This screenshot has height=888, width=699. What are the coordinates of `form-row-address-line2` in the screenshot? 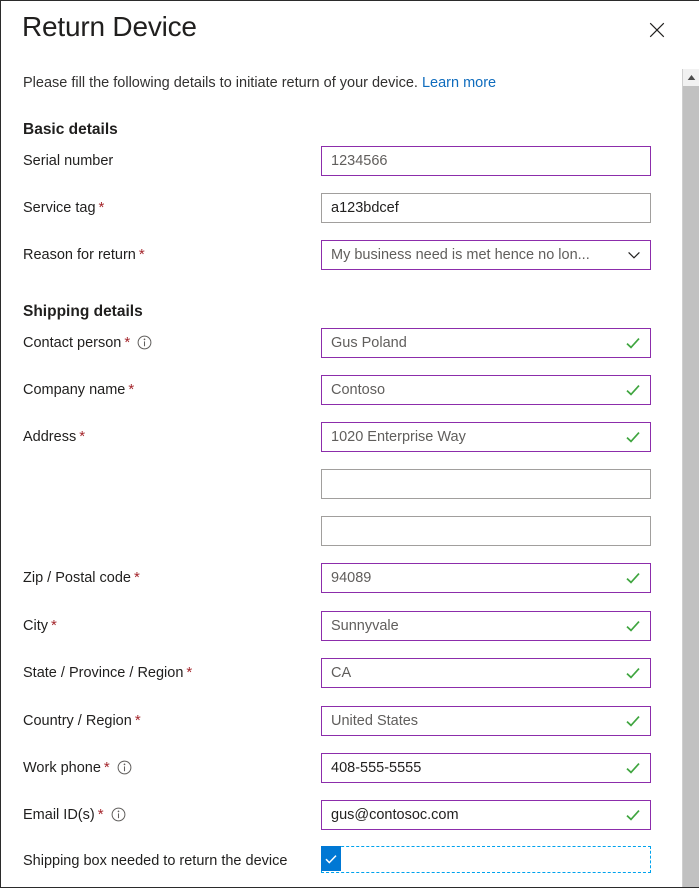 It's located at (350, 484).